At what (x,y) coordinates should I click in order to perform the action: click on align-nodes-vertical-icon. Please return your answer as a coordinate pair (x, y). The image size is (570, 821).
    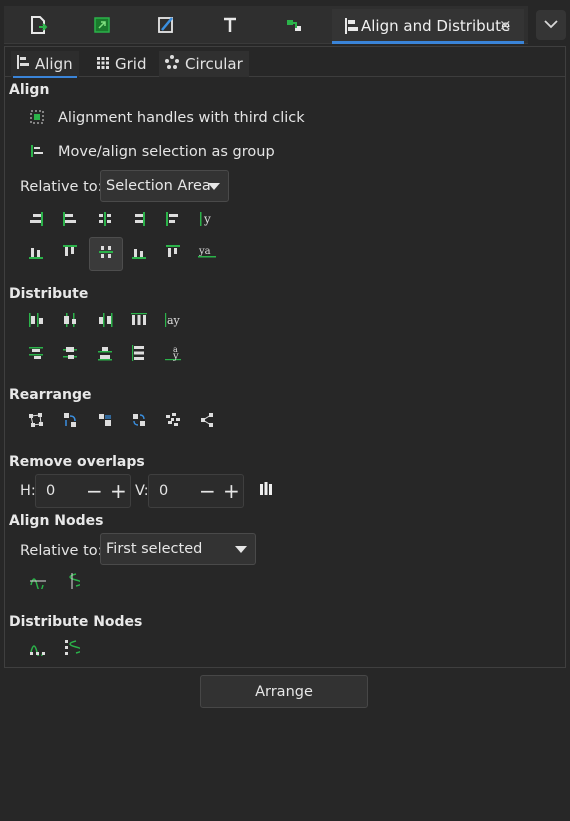
    Looking at the image, I should click on (73, 583).